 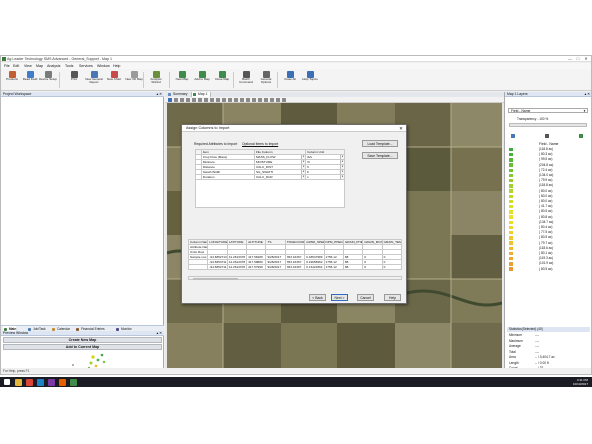 I want to click on chrome-icon, so click(x=29, y=382).